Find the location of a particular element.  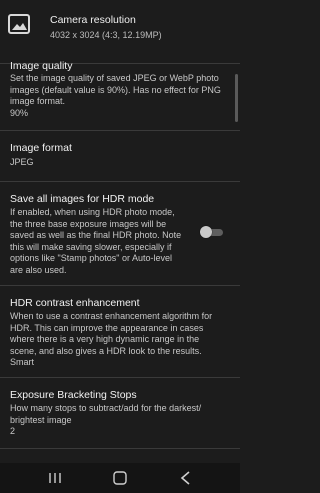

home-icon is located at coordinates (120, 478).